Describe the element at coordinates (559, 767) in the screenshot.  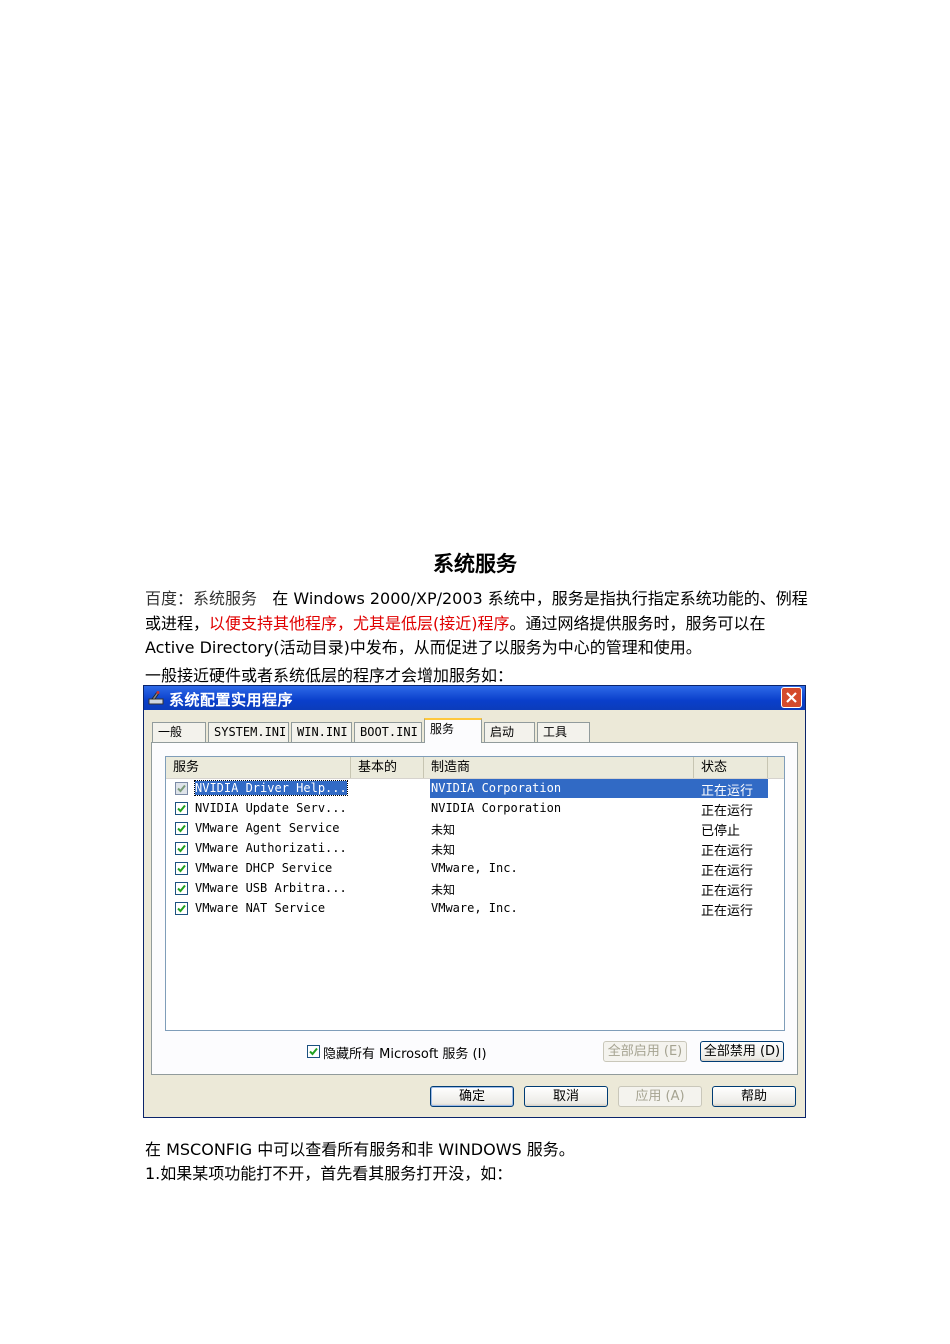
I see `col-manufacturer: 制造商` at that location.